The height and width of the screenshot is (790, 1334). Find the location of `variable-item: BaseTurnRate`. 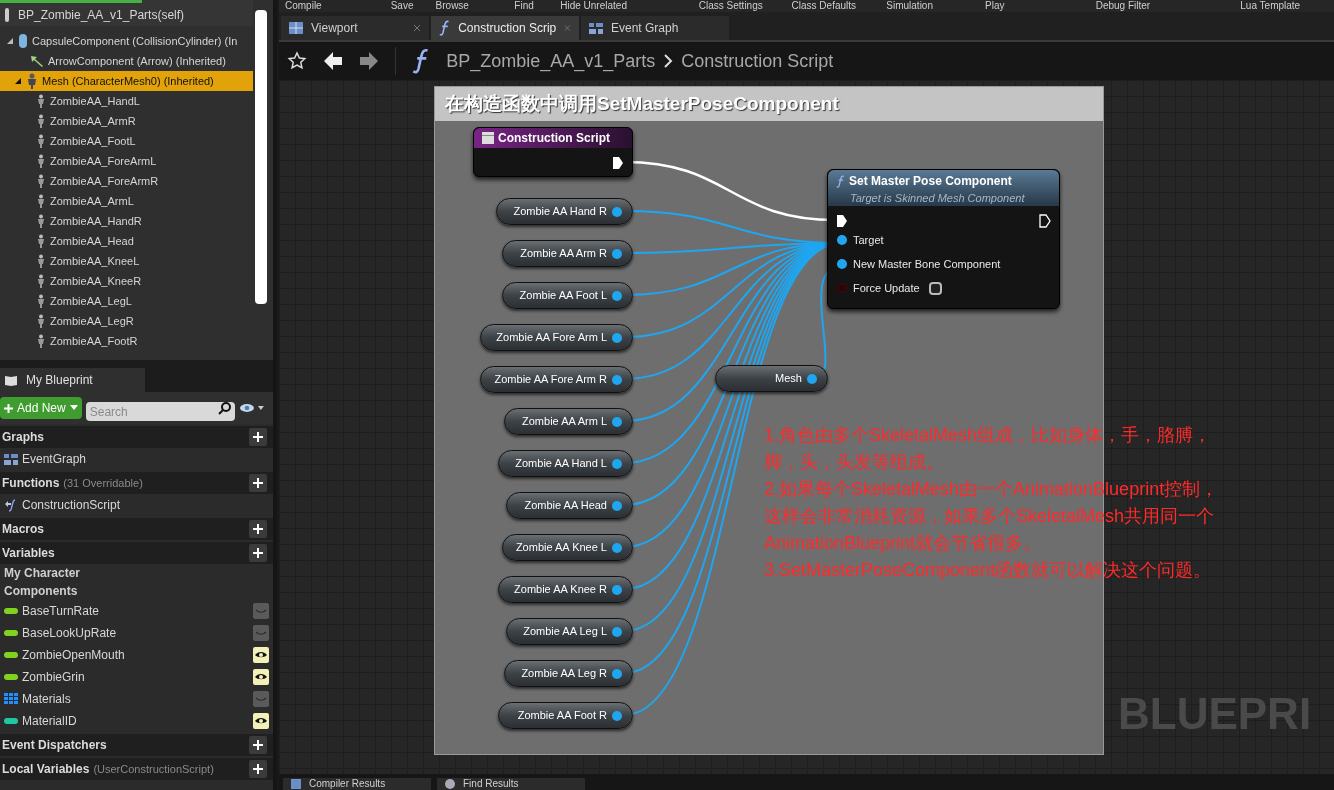

variable-item: BaseTurnRate is located at coordinates (136, 611).